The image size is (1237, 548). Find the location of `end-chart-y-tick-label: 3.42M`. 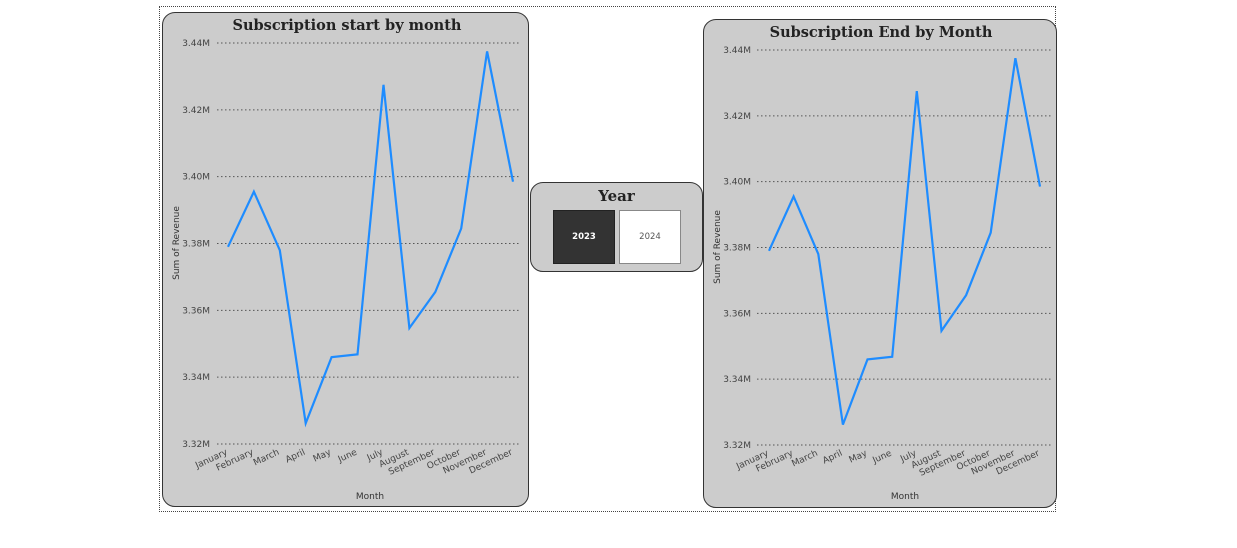

end-chart-y-tick-label: 3.42M is located at coordinates (737, 117).